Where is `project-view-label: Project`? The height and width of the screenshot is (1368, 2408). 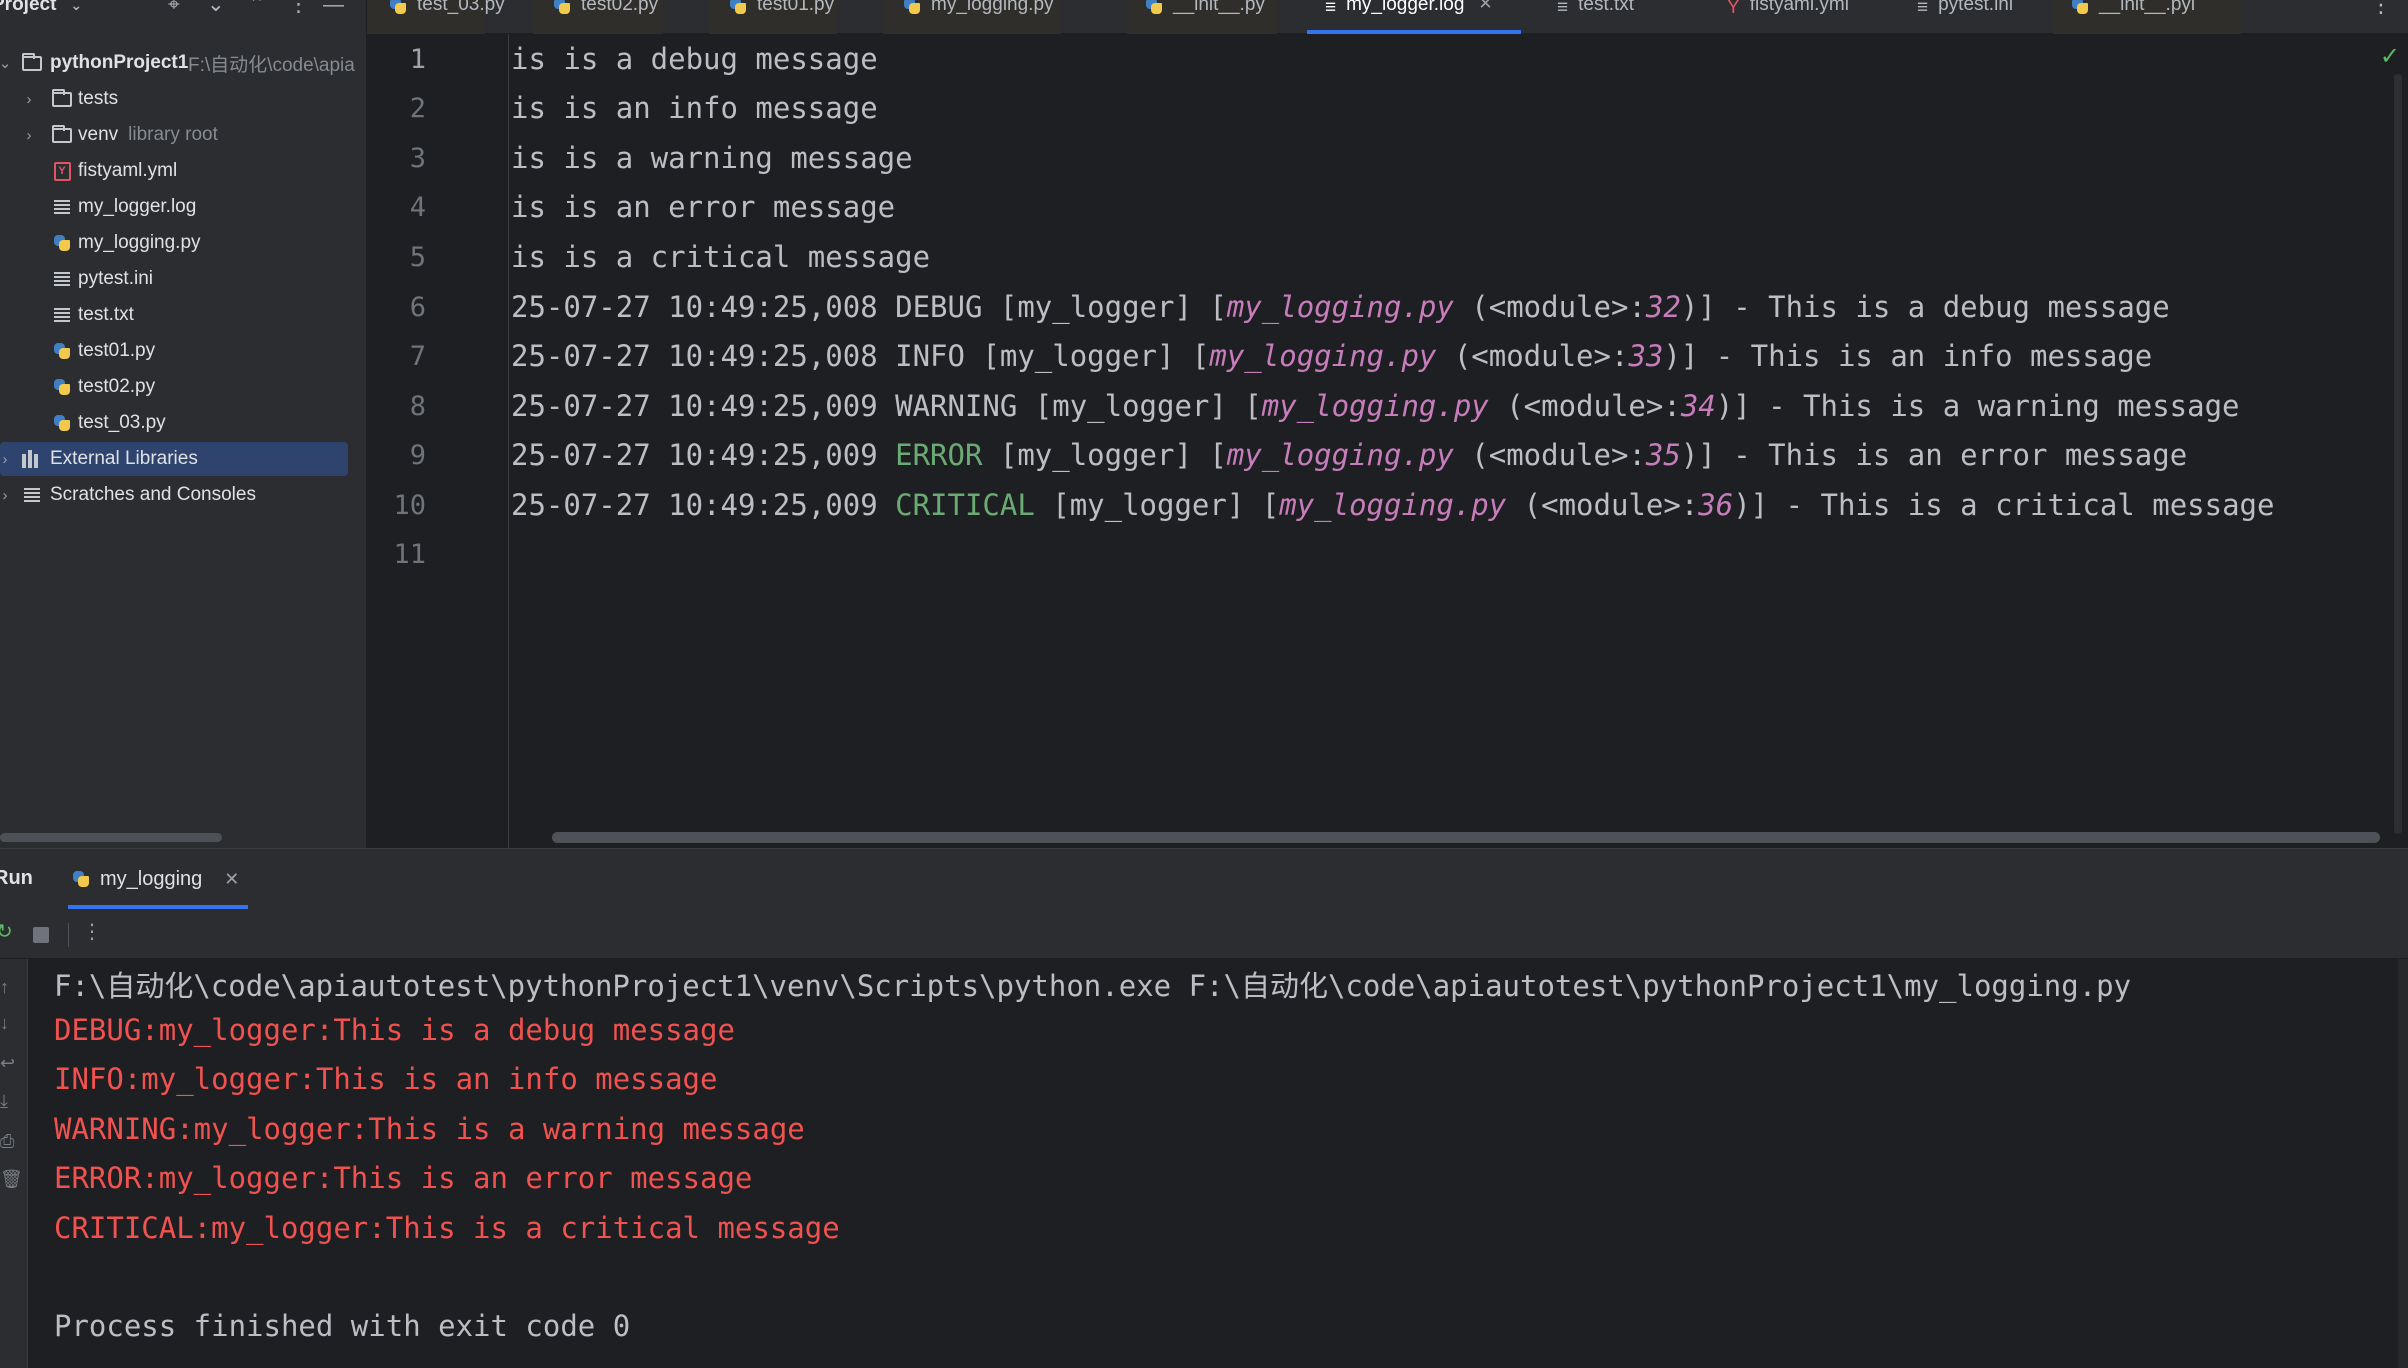 project-view-label: Project is located at coordinates (28, 7).